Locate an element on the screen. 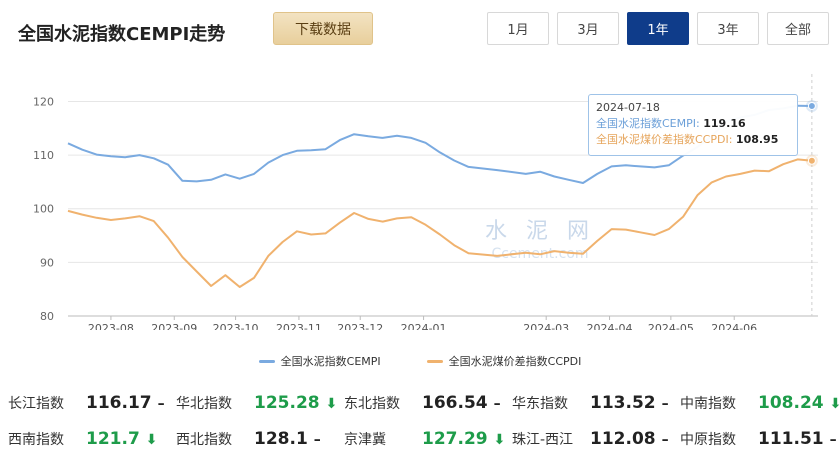 The width and height of the screenshot is (840, 455). index-name: 中南指数 is located at coordinates (708, 404).